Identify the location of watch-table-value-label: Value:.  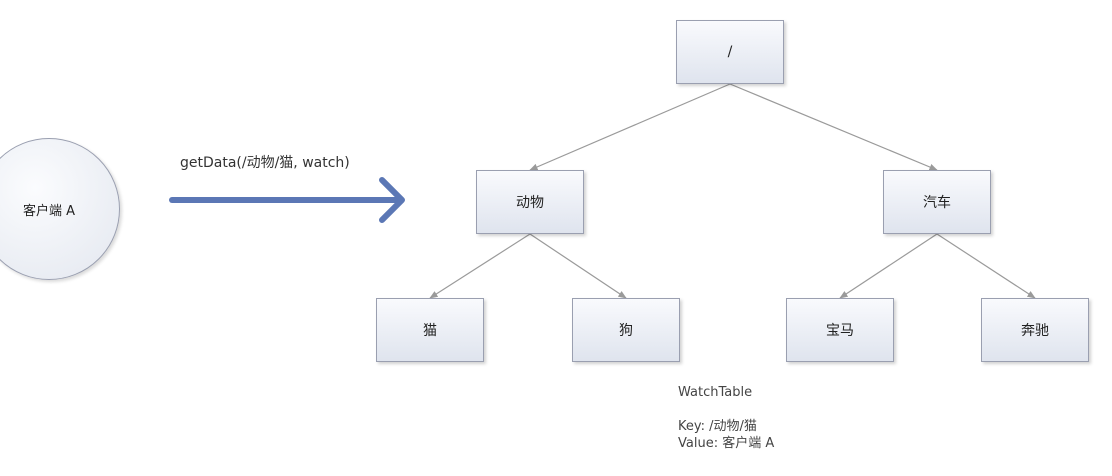
(698, 443).